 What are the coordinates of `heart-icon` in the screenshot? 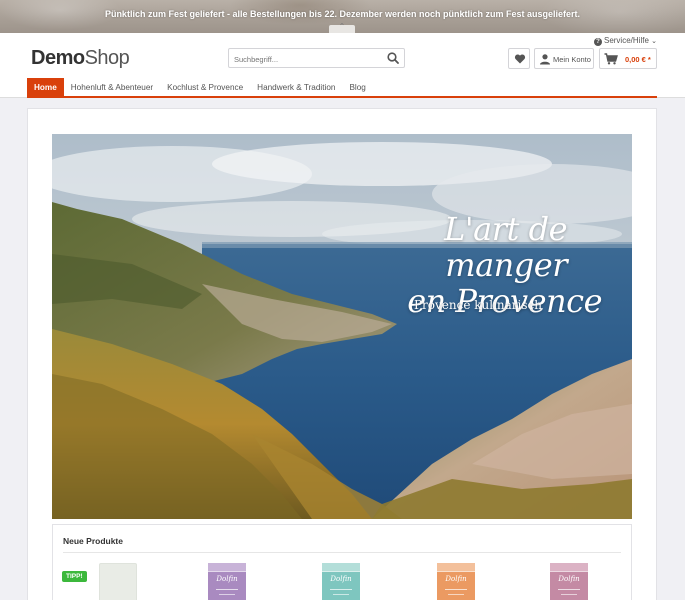 It's located at (520, 59).